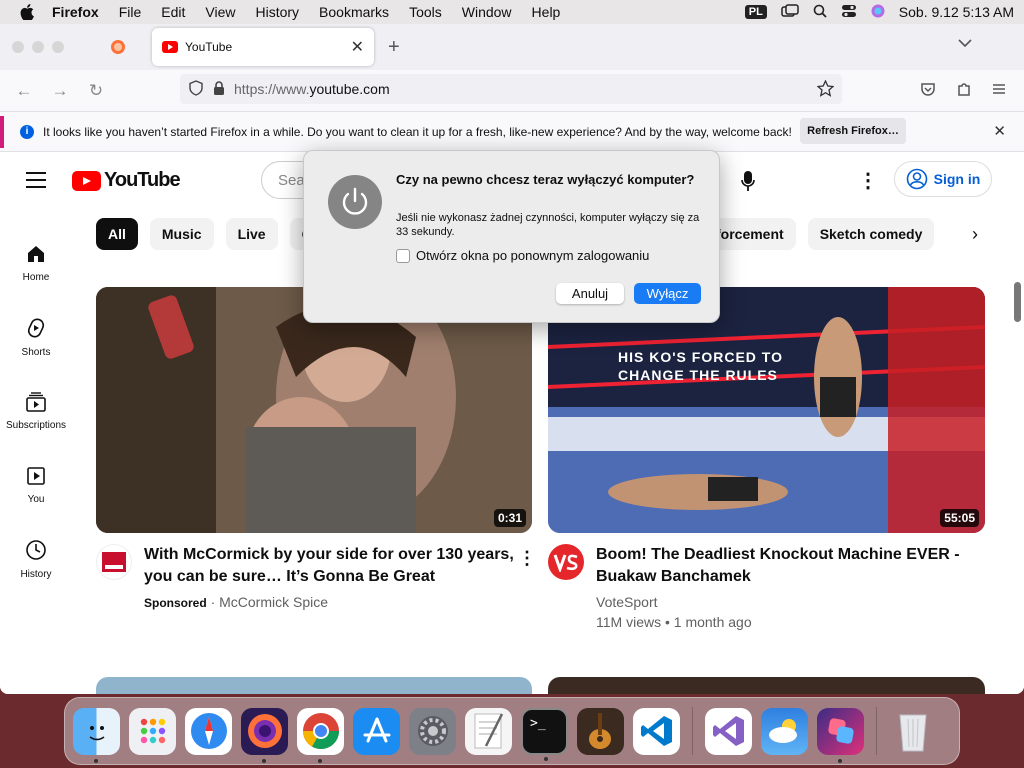 This screenshot has width=1024, height=768. What do you see at coordinates (975, 234) in the screenshot?
I see `chips-next-chevron-icon: ›` at bounding box center [975, 234].